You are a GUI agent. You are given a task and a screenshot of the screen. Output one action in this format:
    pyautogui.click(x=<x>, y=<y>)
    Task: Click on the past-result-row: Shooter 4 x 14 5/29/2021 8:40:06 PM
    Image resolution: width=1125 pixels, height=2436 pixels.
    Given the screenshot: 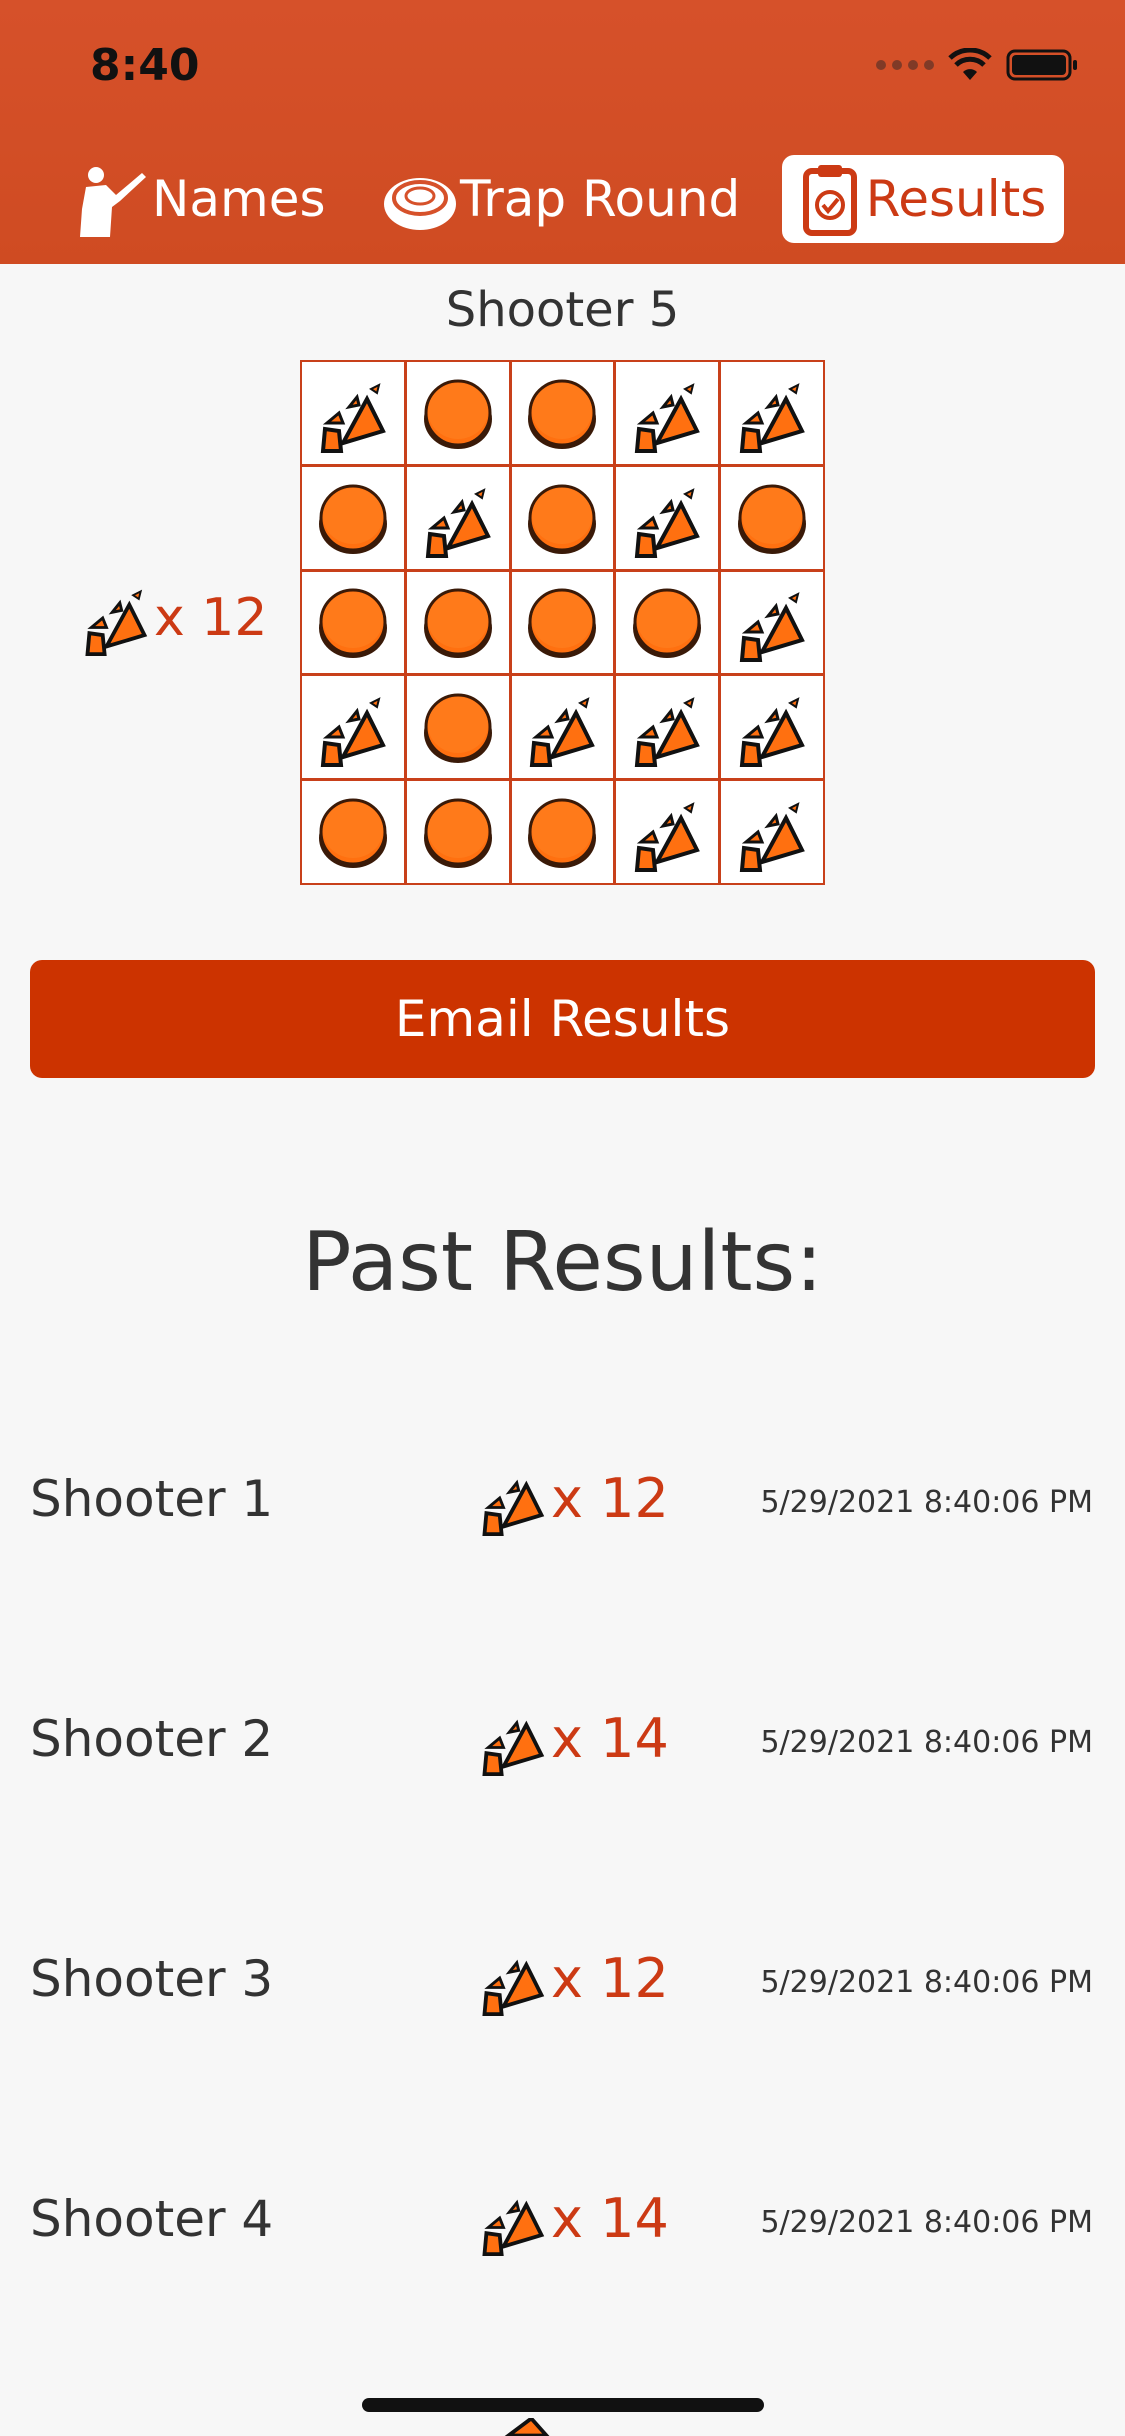 What is the action you would take?
    pyautogui.click(x=562, y=2220)
    